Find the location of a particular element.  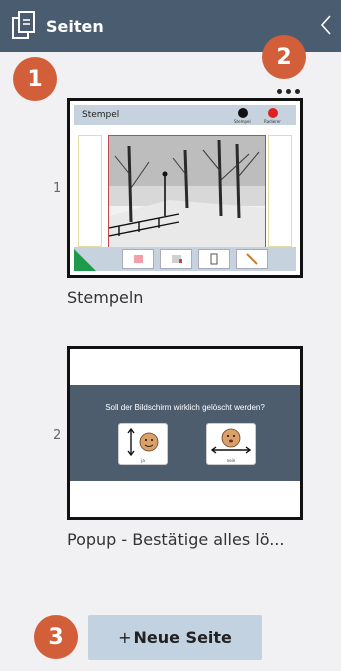

page-caption-1: Stempeln is located at coordinates (105, 297).